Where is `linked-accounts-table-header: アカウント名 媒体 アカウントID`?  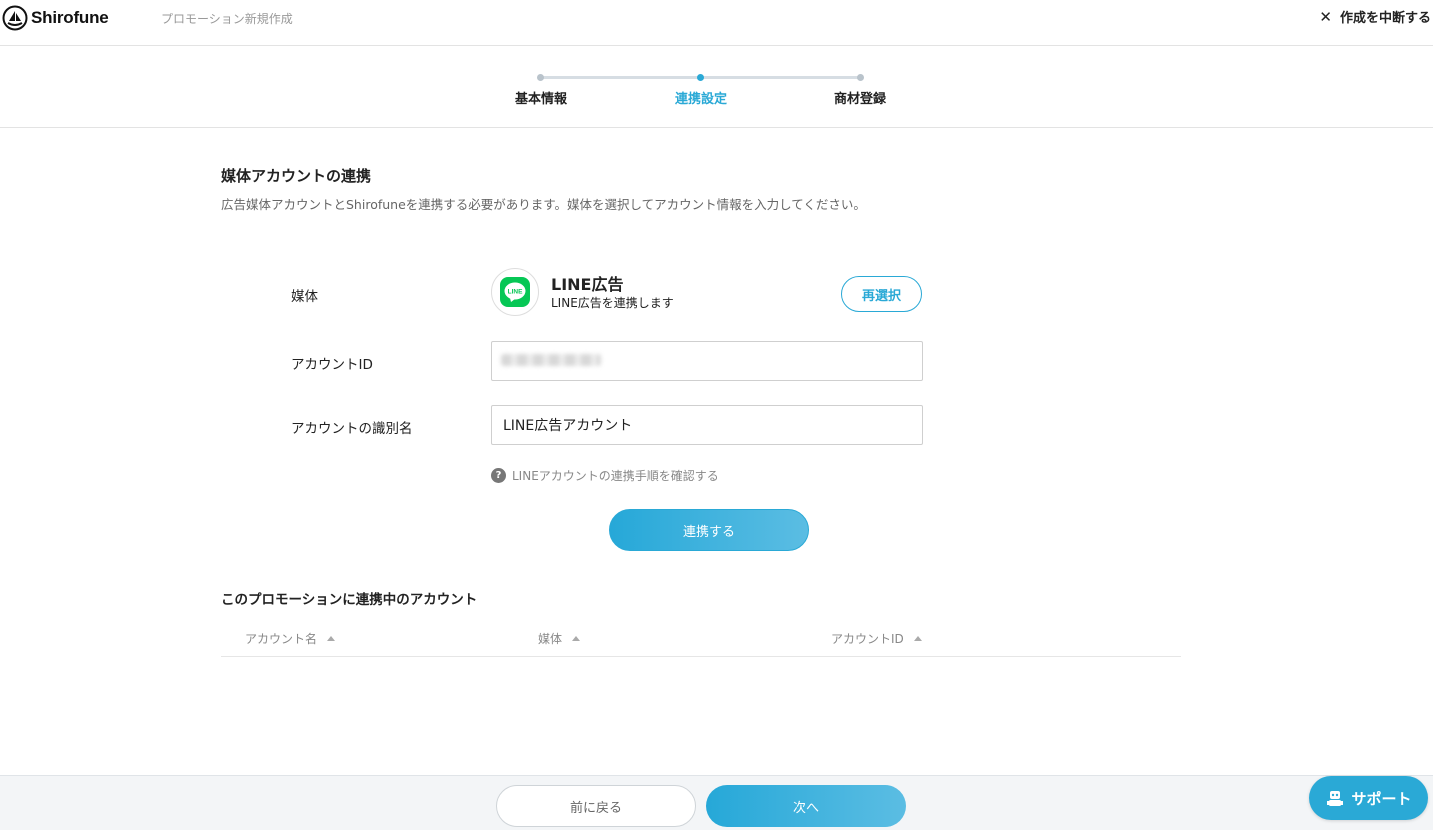
linked-accounts-table-header: アカウント名 媒体 アカウントID is located at coordinates (701, 638).